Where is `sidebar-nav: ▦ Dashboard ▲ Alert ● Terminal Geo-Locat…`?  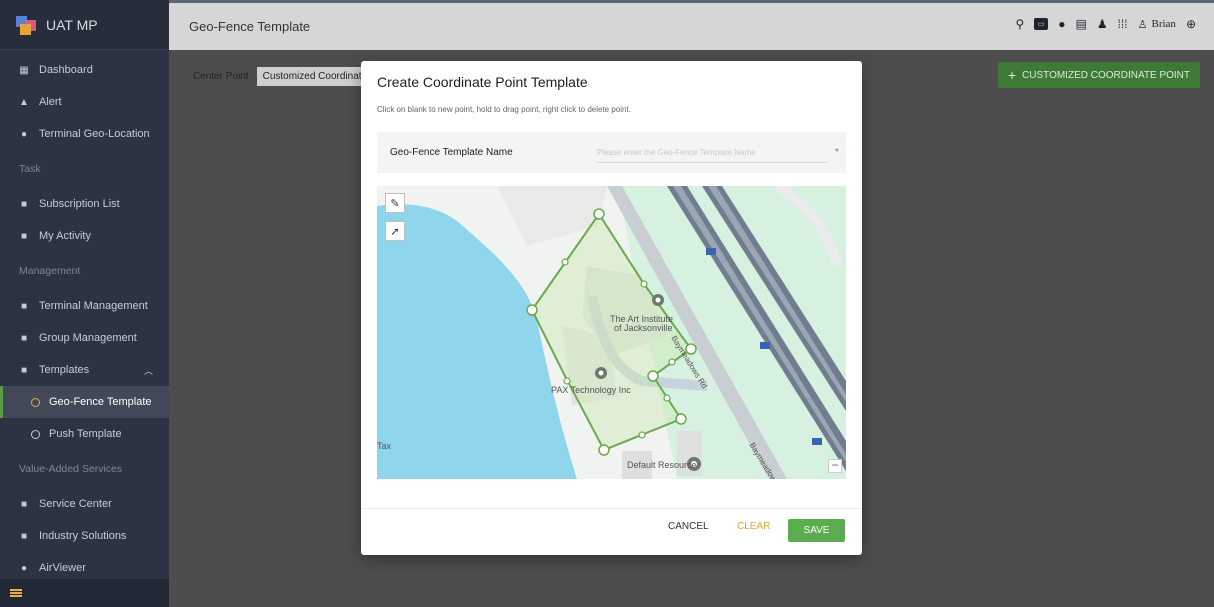 sidebar-nav: ▦ Dashboard ▲ Alert ● Terminal Geo-Locat… is located at coordinates (84, 317).